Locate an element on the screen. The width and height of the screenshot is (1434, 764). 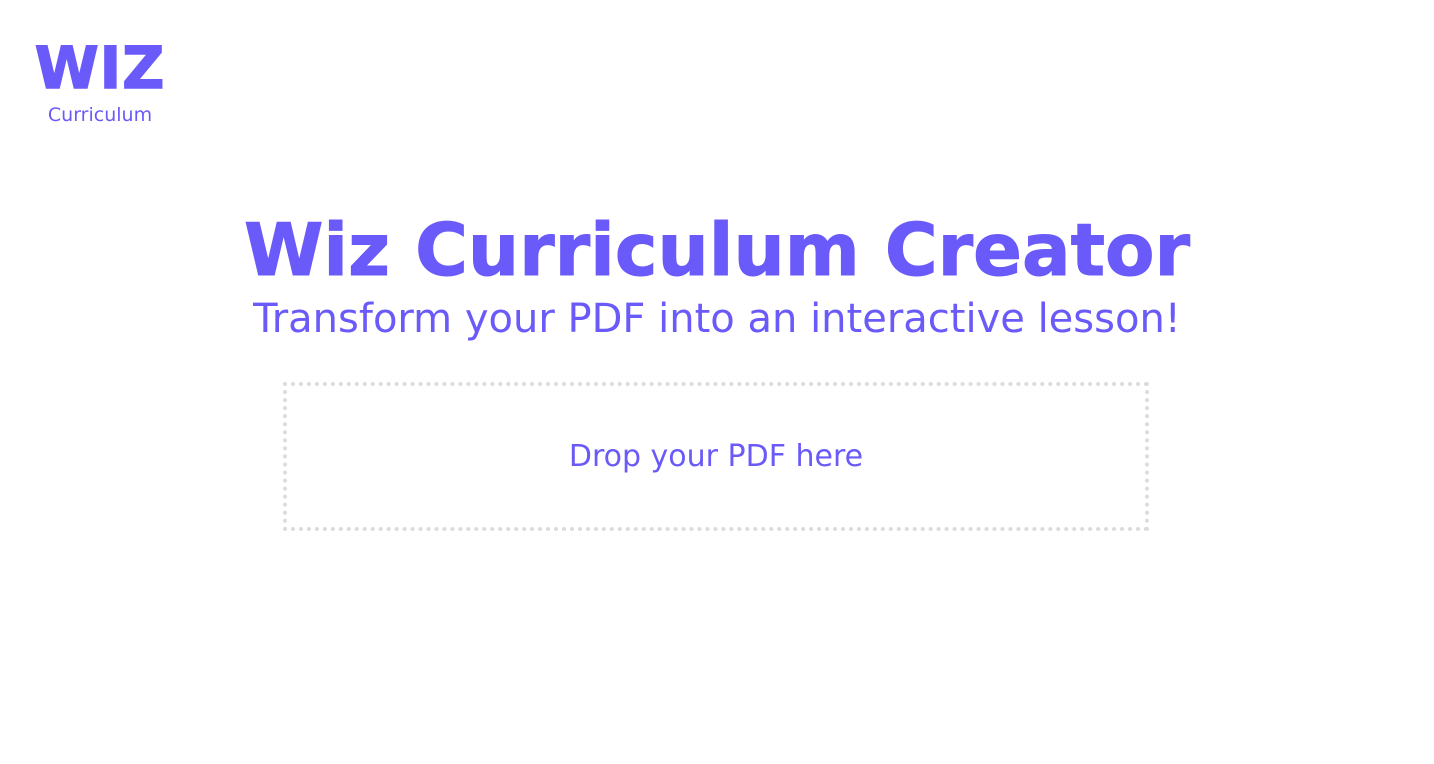
logo: WIZ Curriculum is located at coordinates (100, 80).